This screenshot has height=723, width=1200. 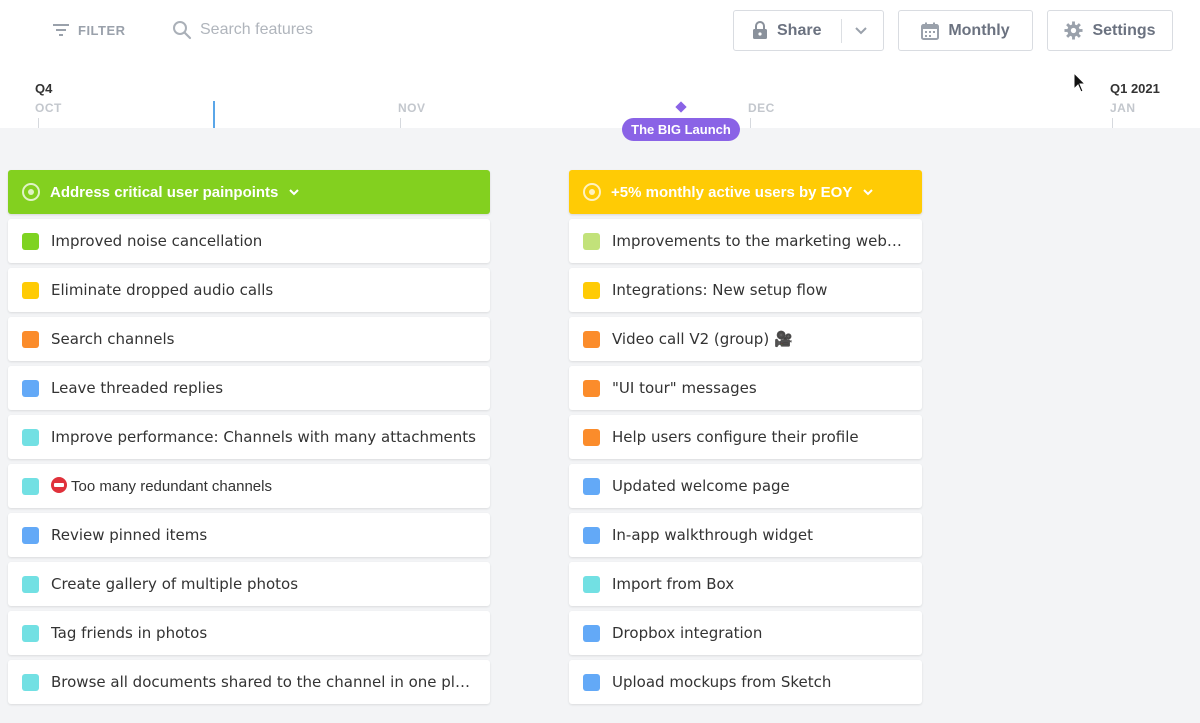 What do you see at coordinates (1123, 108) in the screenshot?
I see `month-label-jan: JAN` at bounding box center [1123, 108].